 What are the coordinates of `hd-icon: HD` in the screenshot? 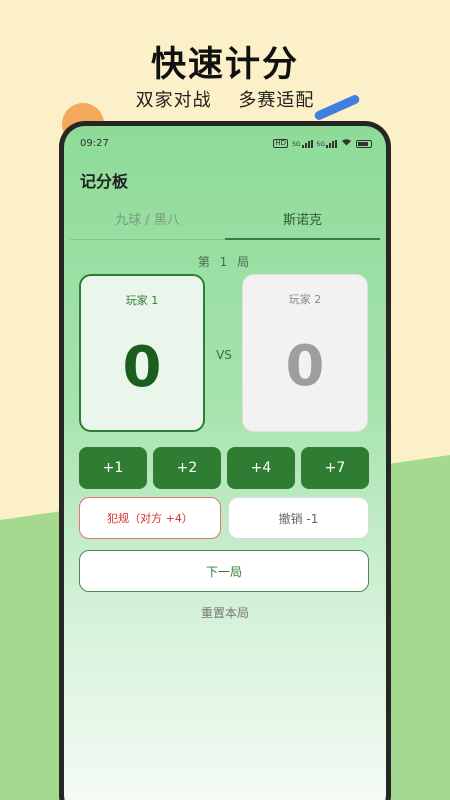 It's located at (281, 143).